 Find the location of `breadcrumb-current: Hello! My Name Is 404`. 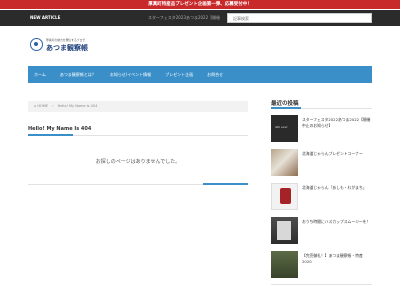

breadcrumb-current: Hello! My Name Is 404 is located at coordinates (77, 106).